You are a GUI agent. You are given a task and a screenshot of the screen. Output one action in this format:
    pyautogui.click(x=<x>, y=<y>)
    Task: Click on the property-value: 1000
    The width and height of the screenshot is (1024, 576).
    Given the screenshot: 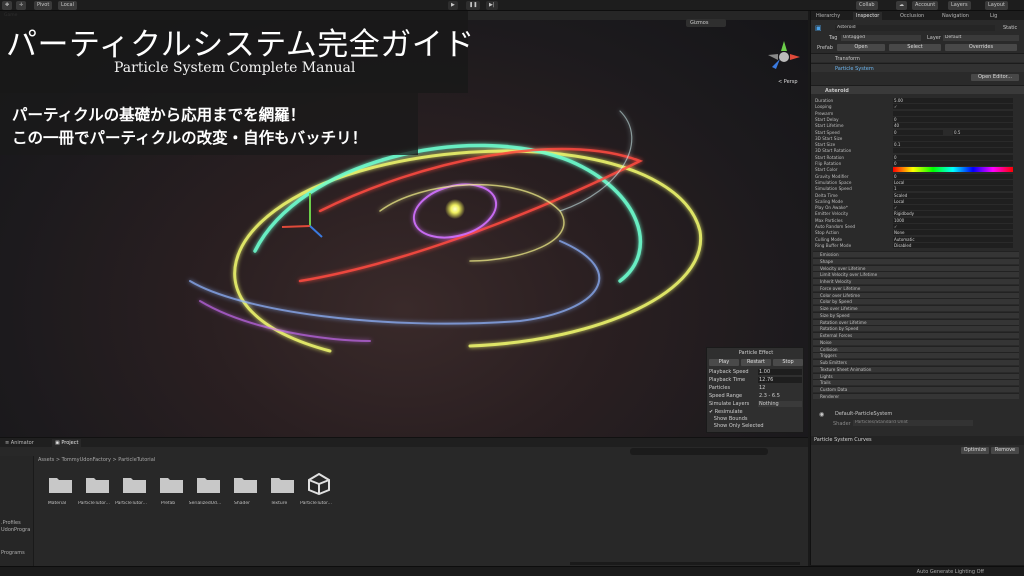 What is the action you would take?
    pyautogui.click(x=953, y=220)
    